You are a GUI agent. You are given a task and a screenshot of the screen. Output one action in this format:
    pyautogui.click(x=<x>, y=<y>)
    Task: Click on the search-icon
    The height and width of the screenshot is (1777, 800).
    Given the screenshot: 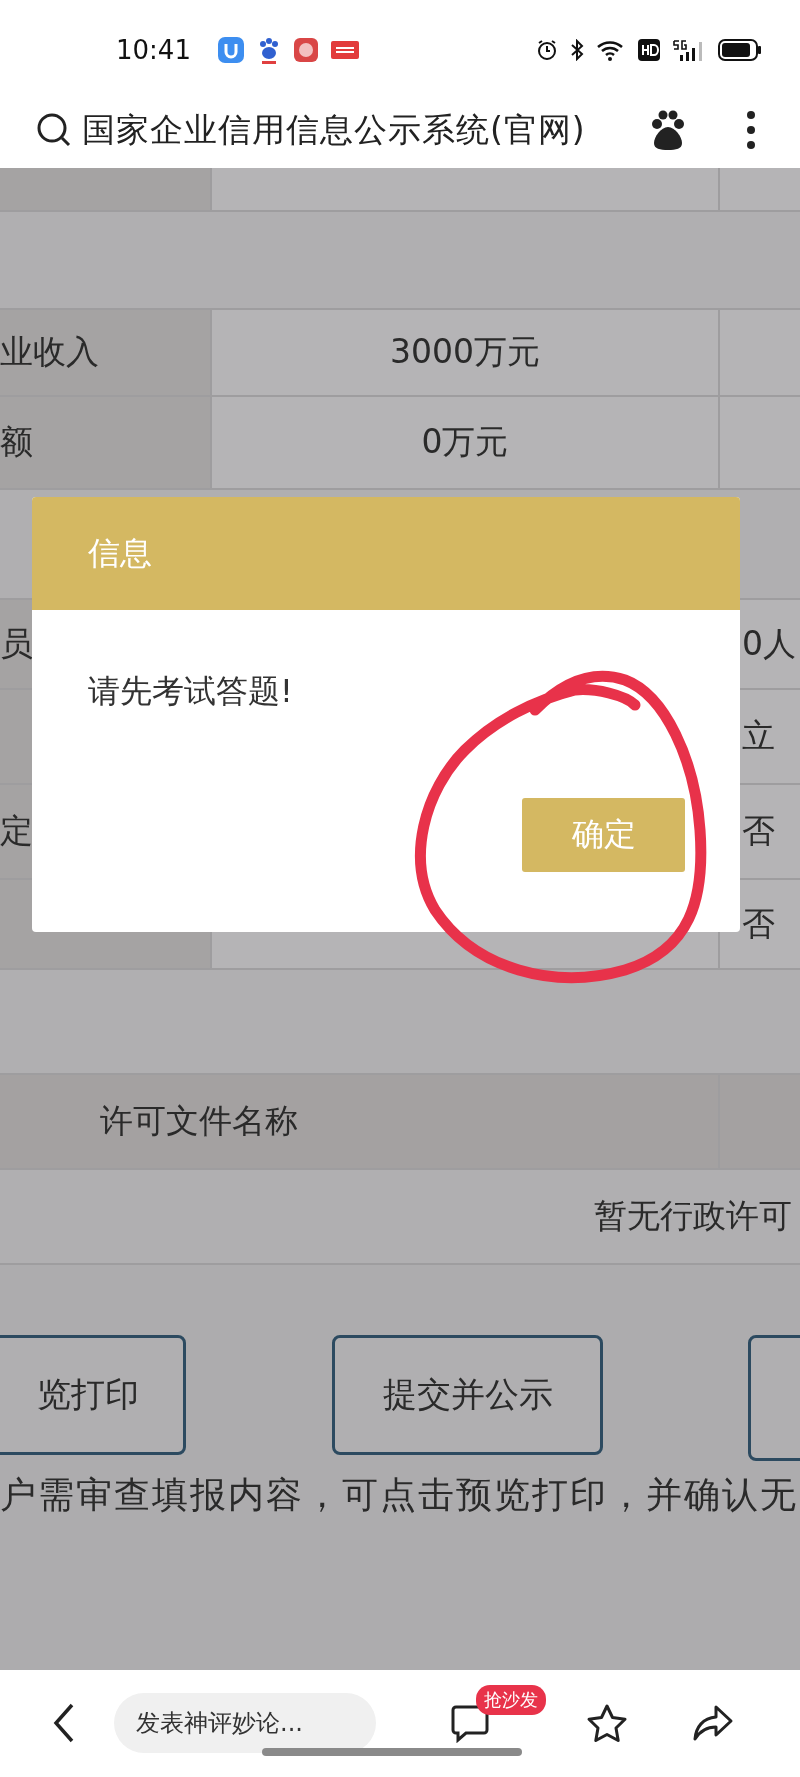 What is the action you would take?
    pyautogui.click(x=54, y=130)
    